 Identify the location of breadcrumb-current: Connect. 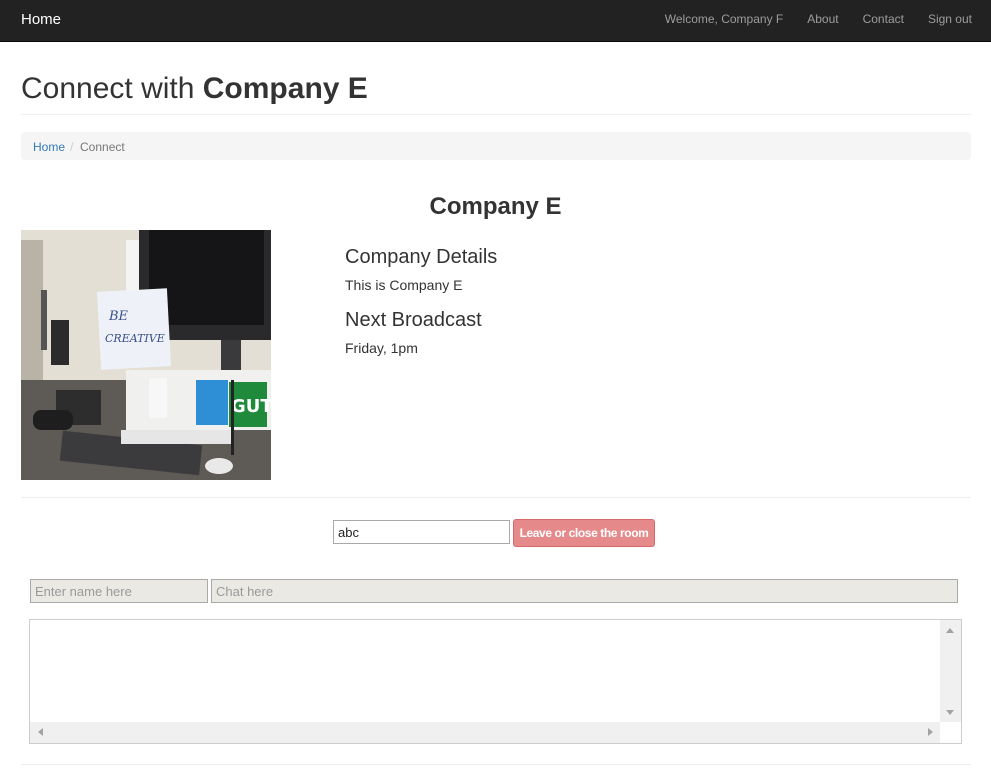
(102, 147).